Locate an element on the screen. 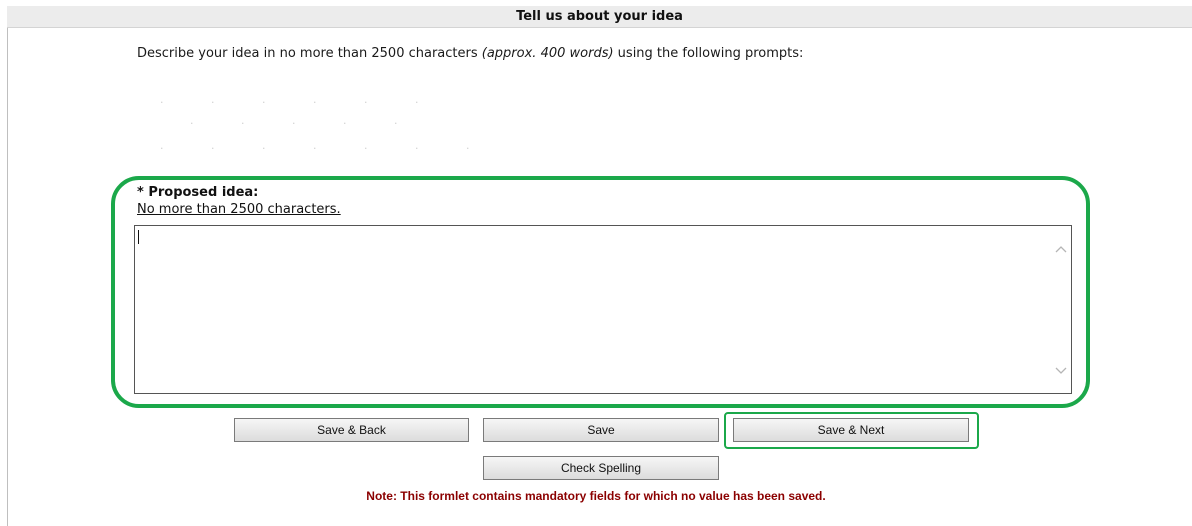  chevron-up-icon is located at coordinates (1061, 250).